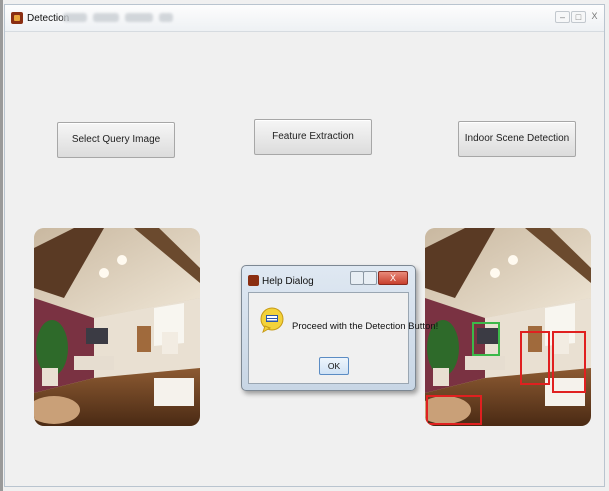  Describe the element at coordinates (578, 17) in the screenshot. I see `maximize-button: □` at that location.